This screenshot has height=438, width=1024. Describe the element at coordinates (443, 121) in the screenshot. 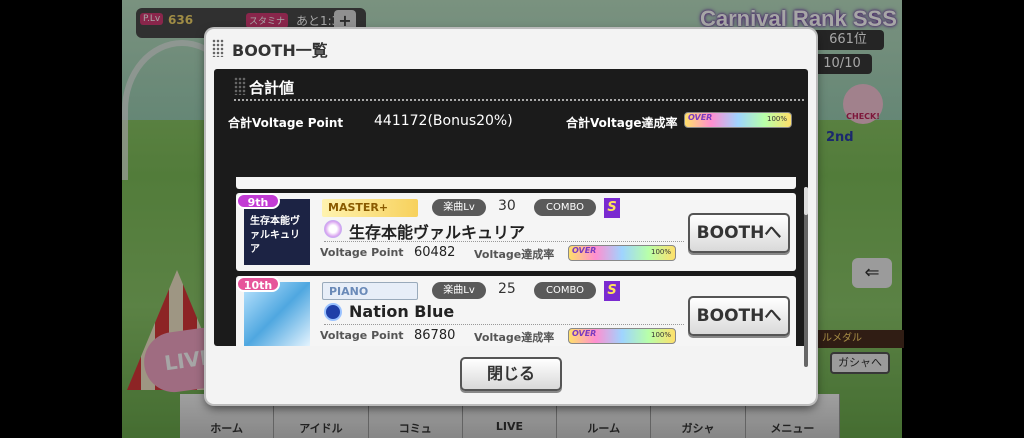

I see `total-vp-value: 441172(Bonus20%)` at that location.